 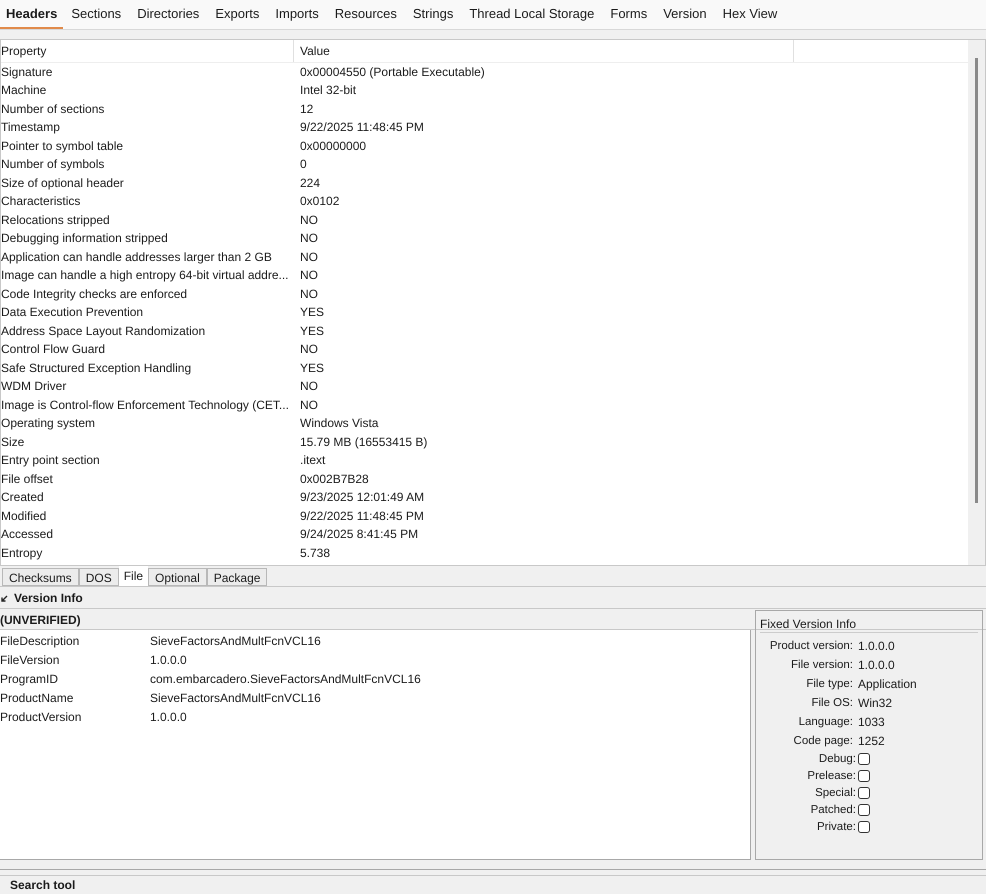 I want to click on tab: Resources, so click(x=365, y=14).